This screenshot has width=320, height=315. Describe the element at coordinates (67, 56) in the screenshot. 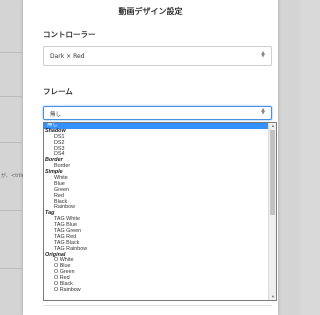

I see `controller-select-value: Dark × Red` at that location.